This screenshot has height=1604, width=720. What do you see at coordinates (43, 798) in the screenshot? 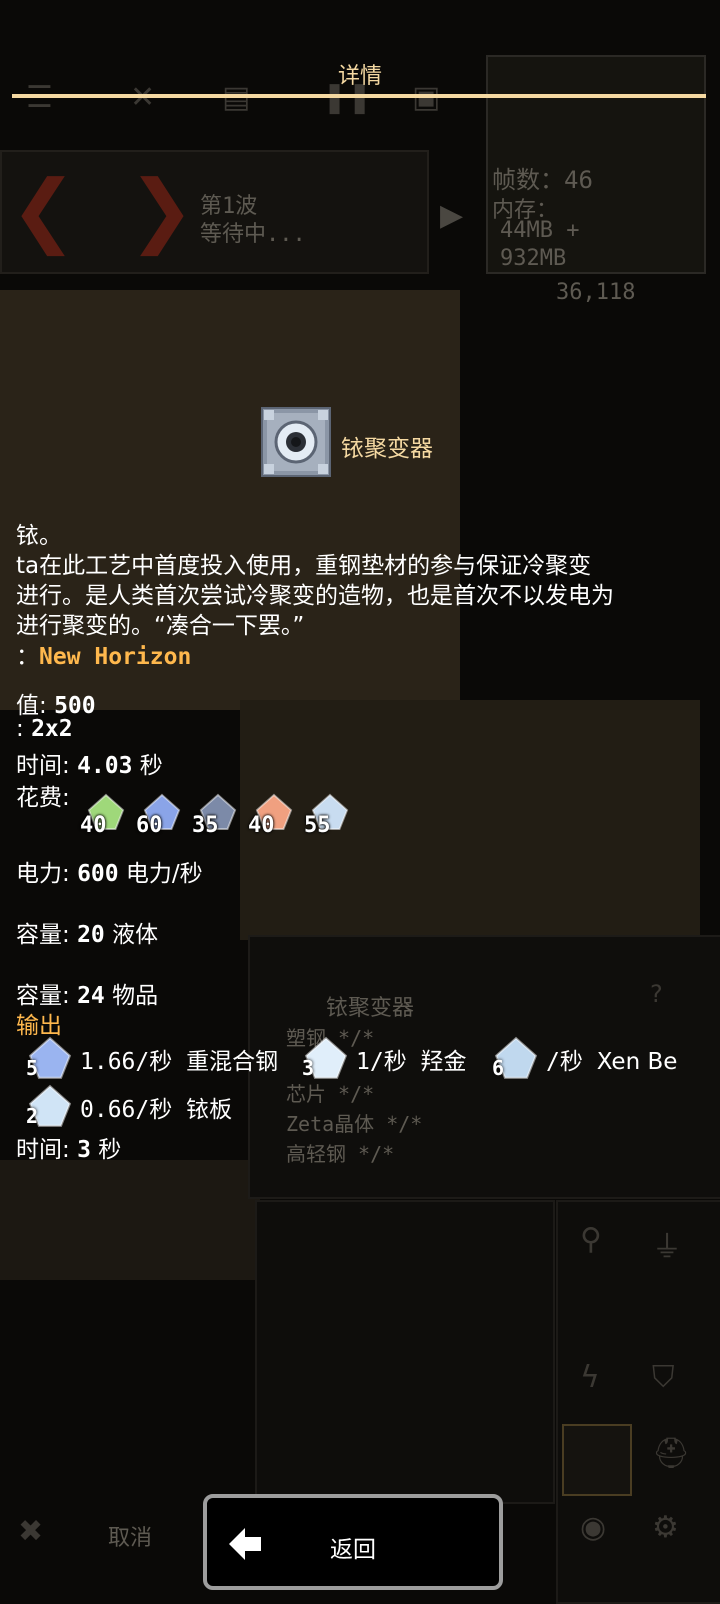
I see `build-cost-label: 花费:` at bounding box center [43, 798].